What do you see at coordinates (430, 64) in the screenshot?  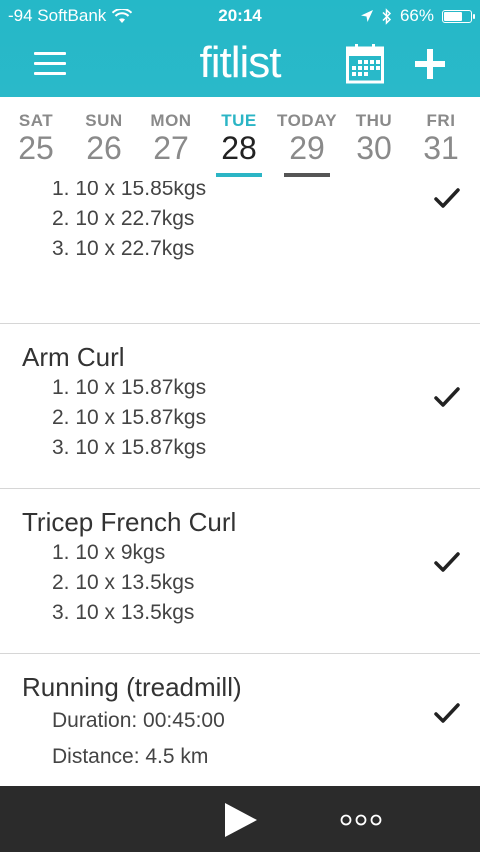 I see `plus-icon` at bounding box center [430, 64].